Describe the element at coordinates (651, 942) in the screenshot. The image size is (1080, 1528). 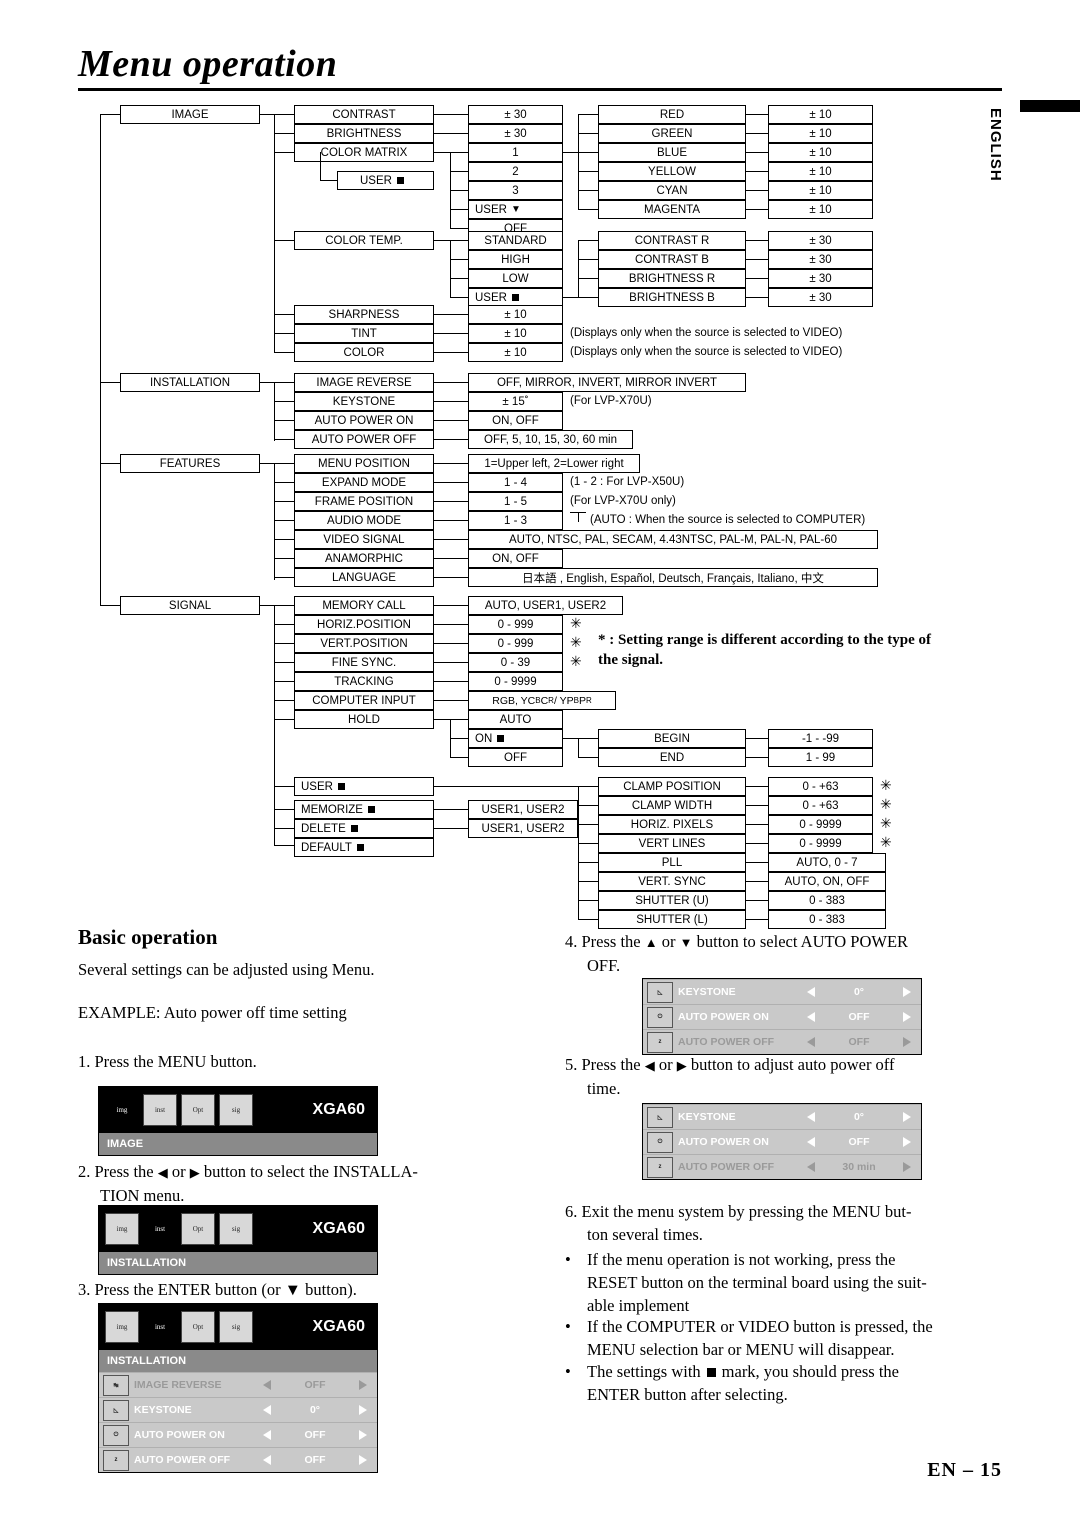
I see `up-arrow-icon: ▲` at that location.